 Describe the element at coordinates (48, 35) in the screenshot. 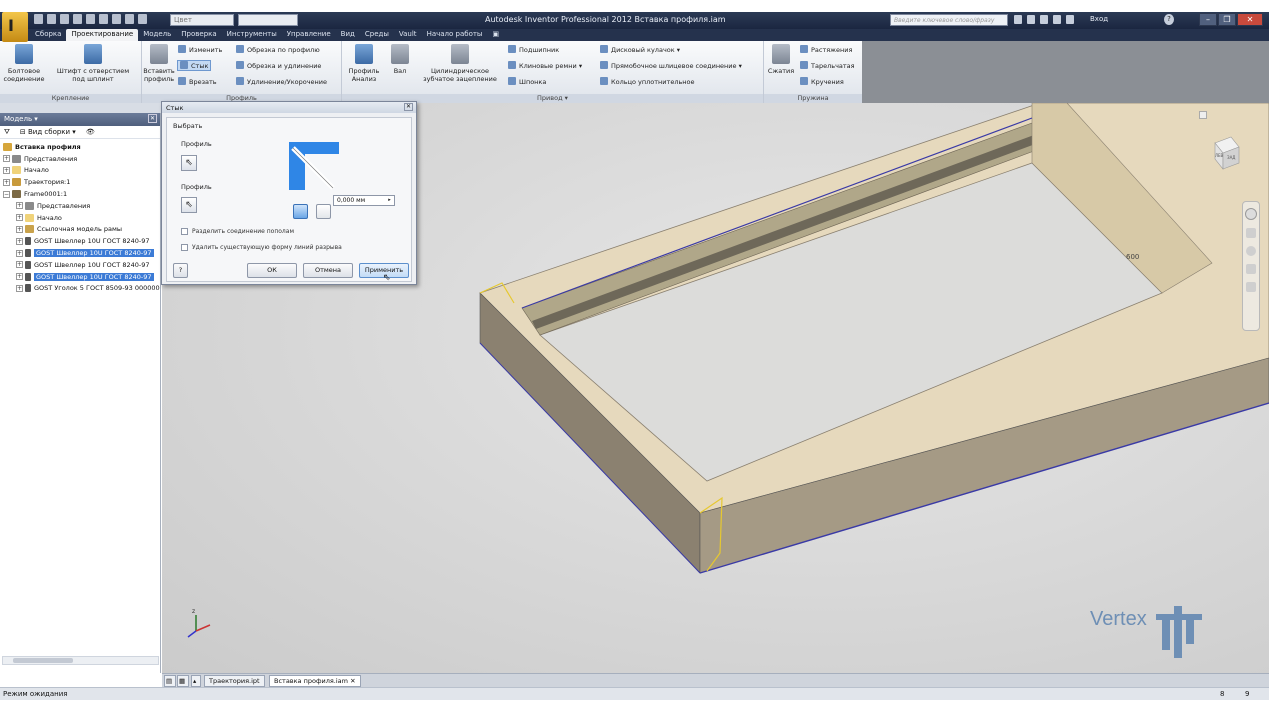

I see `tab-assemble: Сборка` at that location.